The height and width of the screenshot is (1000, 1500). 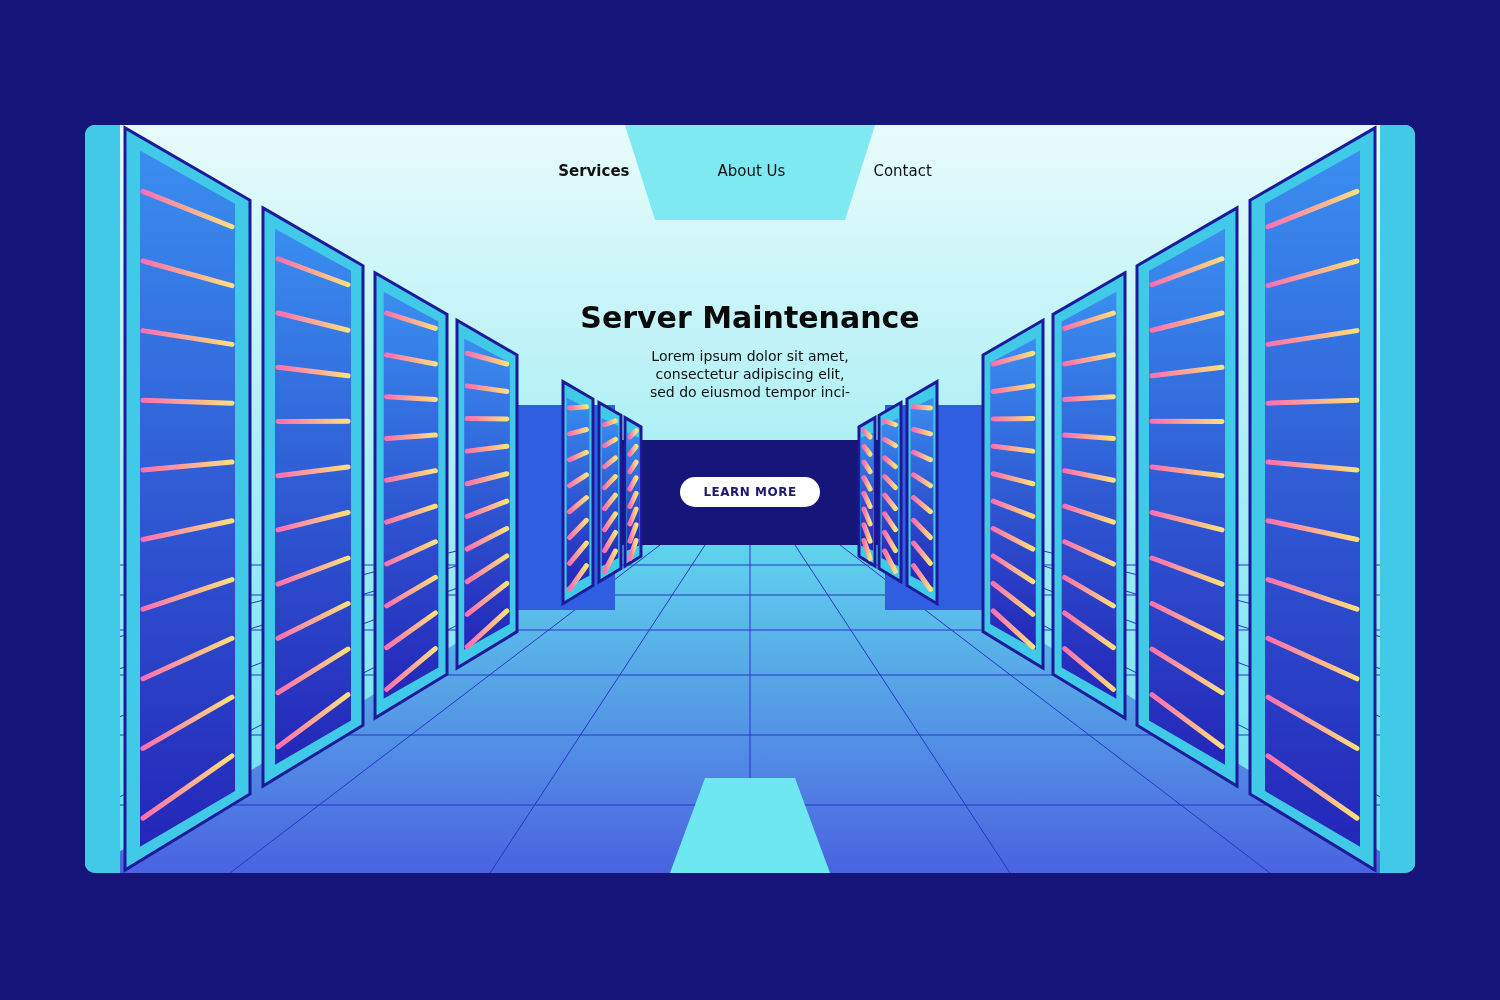 I want to click on learn-more-button: LEARN MORE, so click(x=750, y=492).